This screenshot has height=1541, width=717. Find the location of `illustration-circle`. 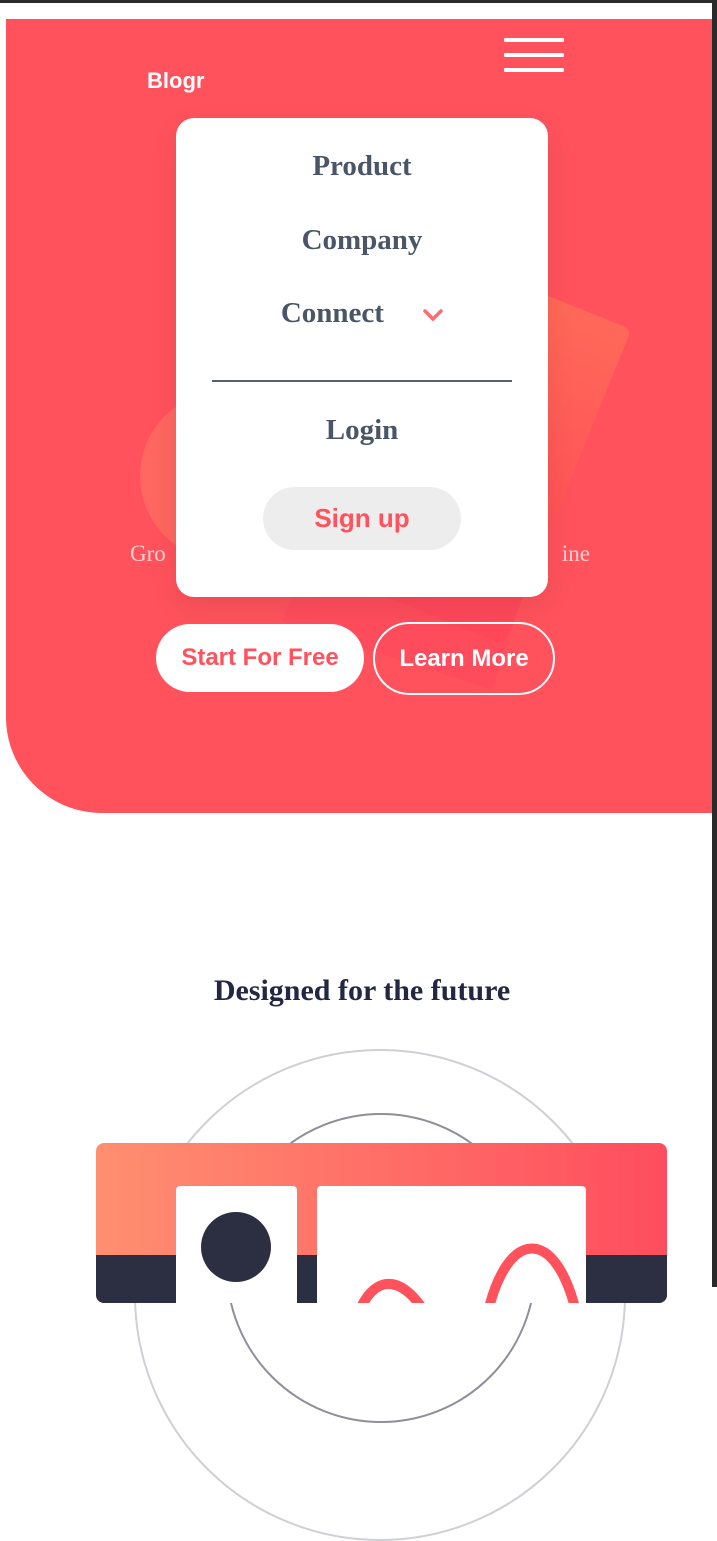

illustration-circle is located at coordinates (236, 1247).